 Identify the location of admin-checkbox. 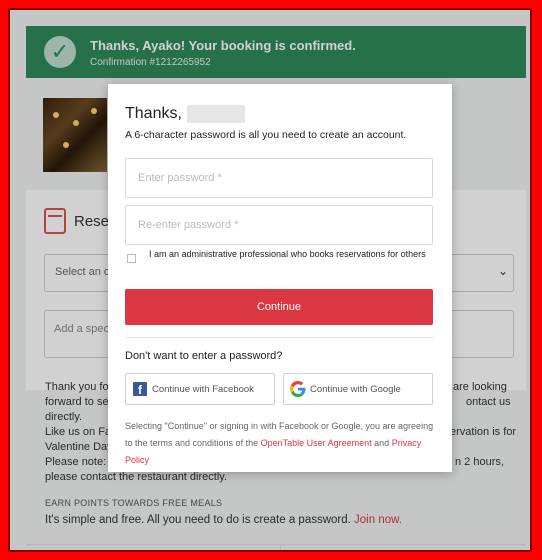
(131, 258).